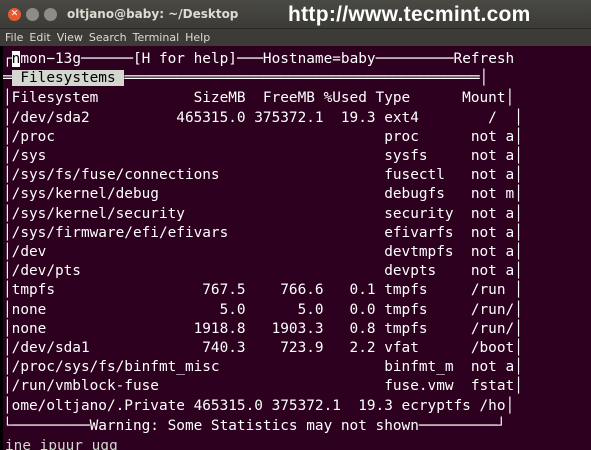 The image size is (591, 450). I want to click on table-row: │/dev/pts devpts not a│, so click(263, 271).